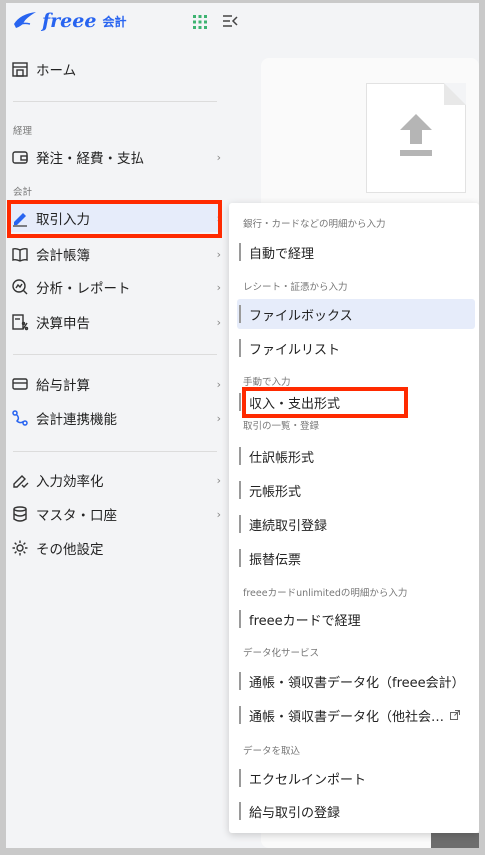 This screenshot has height=855, width=485. I want to click on sidebar-item-other-settings: その他設定, so click(116, 548).